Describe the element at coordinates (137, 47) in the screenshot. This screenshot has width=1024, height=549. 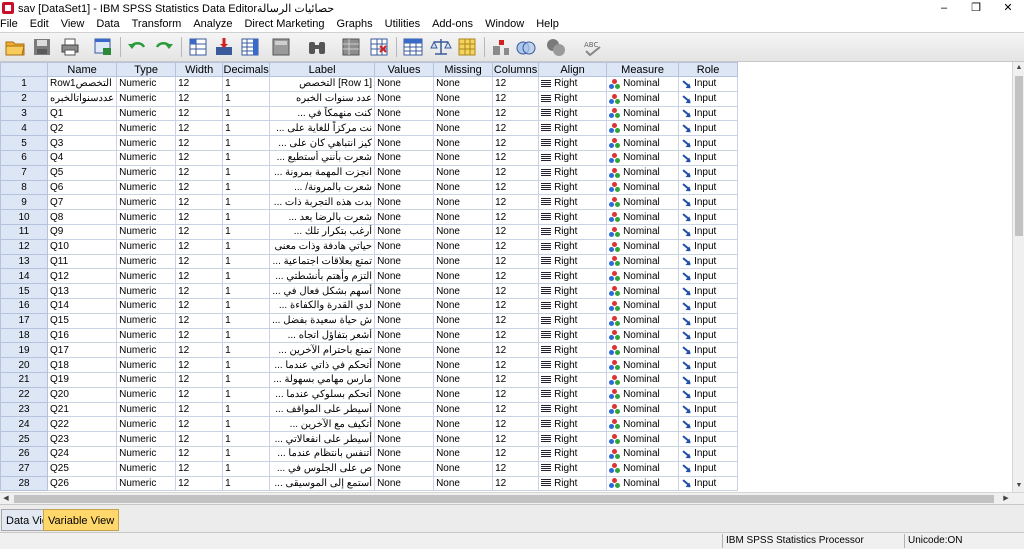
I see `undo-icon` at that location.